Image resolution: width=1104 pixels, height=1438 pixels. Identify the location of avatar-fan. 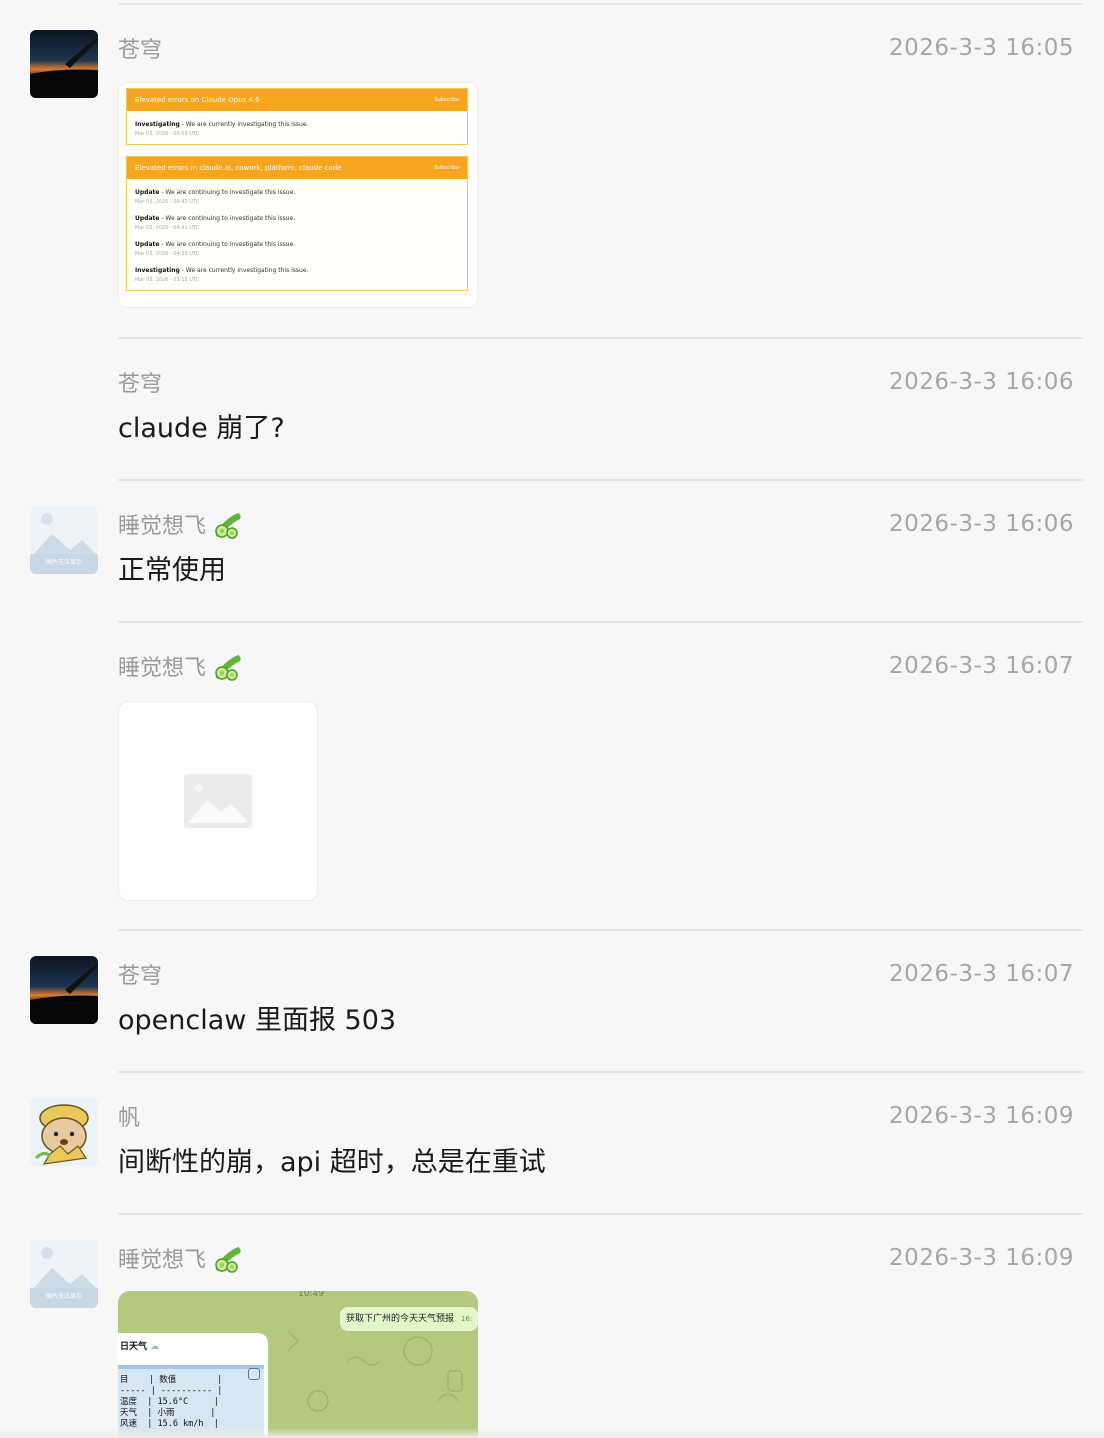
(64, 1132).